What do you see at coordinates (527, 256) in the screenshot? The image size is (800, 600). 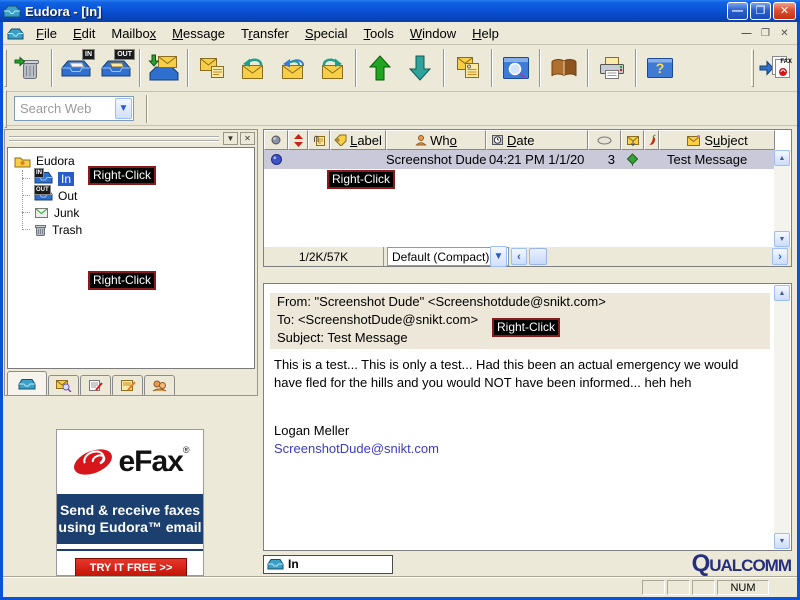 I see `message-list-footer: 1/2K/57K Default (Compact) ▼ ‹ ›` at bounding box center [527, 256].